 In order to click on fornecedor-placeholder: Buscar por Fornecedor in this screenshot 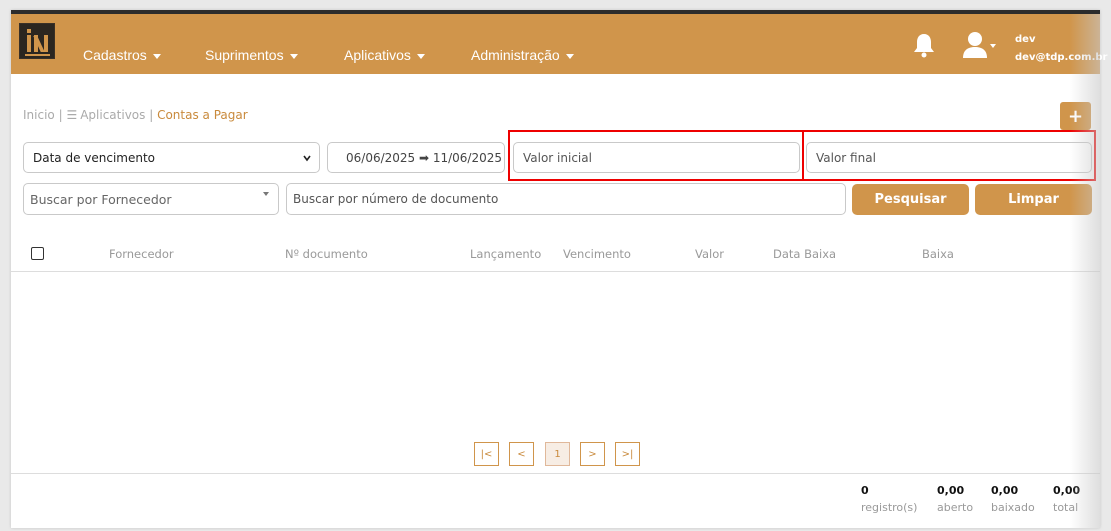, I will do `click(101, 199)`.